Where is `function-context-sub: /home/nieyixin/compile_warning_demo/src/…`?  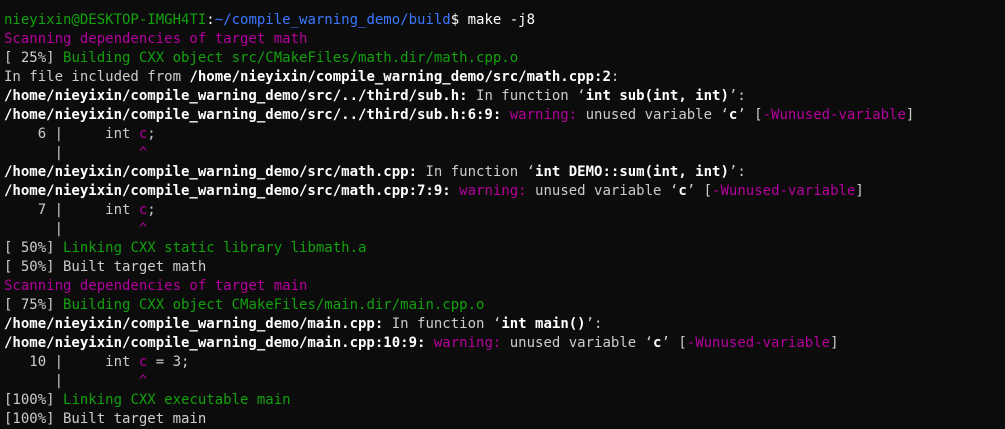
function-context-sub: /home/nieyixin/compile_warning_demo/src/… is located at coordinates (504, 96).